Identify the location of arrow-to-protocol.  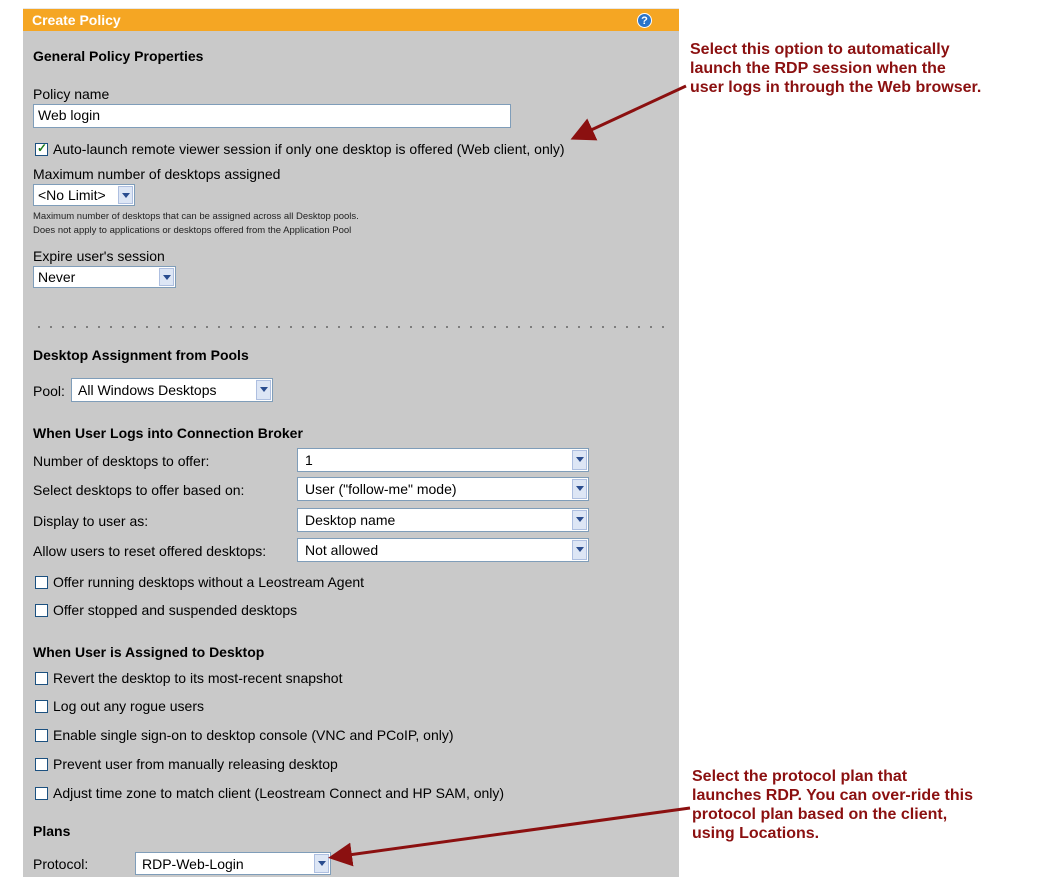
(509, 836).